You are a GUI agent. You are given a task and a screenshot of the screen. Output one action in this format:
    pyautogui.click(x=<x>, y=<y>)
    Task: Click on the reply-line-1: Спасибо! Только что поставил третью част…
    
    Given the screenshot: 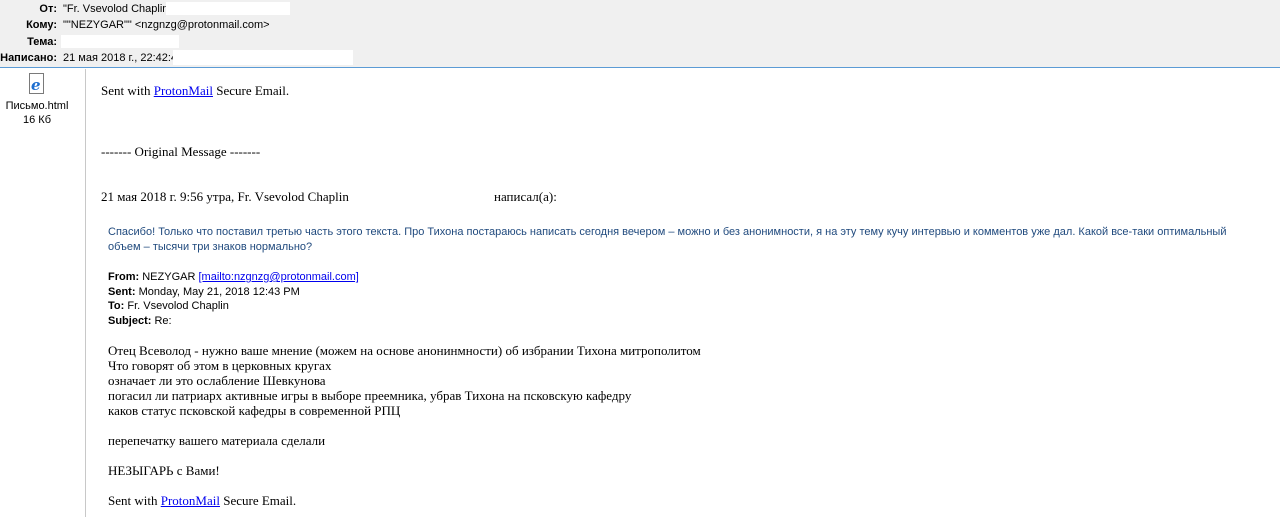 What is the action you would take?
    pyautogui.click(x=667, y=232)
    